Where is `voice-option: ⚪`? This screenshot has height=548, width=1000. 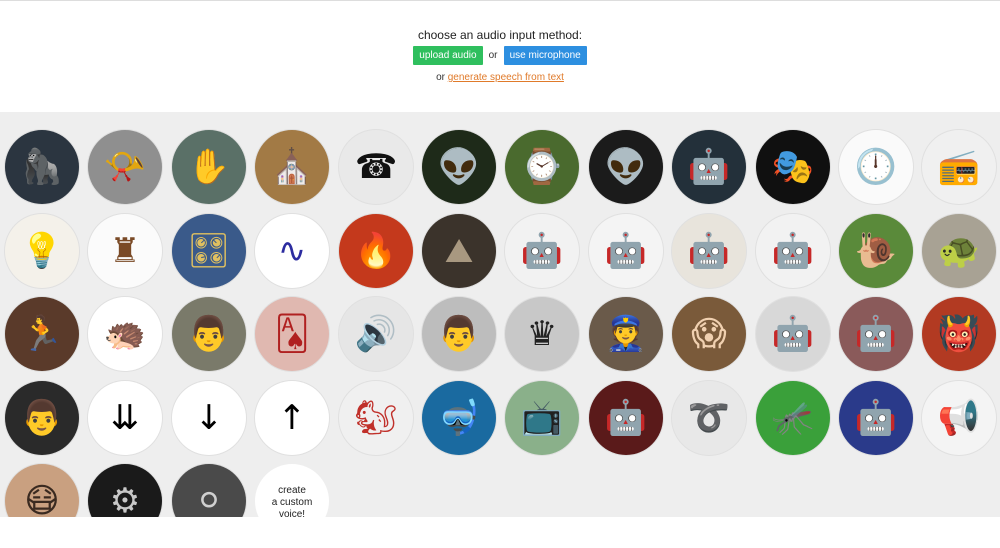
voice-option: ⚪ is located at coordinates (209, 490).